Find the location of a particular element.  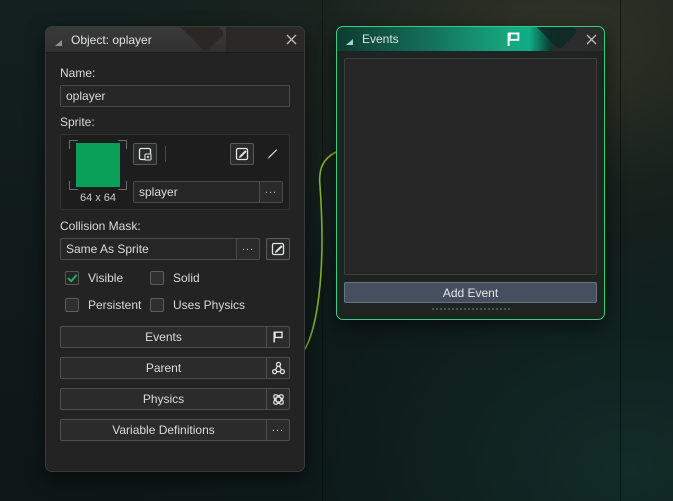

object-flags: Visible Solid Persistent Uses Physics is located at coordinates (175, 291).